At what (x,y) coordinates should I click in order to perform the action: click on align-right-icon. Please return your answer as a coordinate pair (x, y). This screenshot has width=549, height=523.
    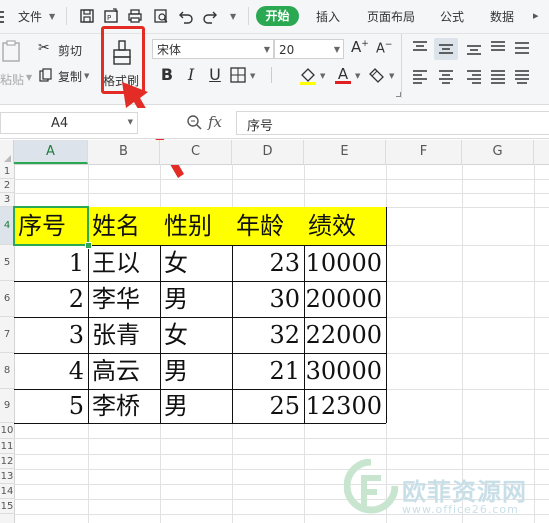
    Looking at the image, I should click on (474, 78).